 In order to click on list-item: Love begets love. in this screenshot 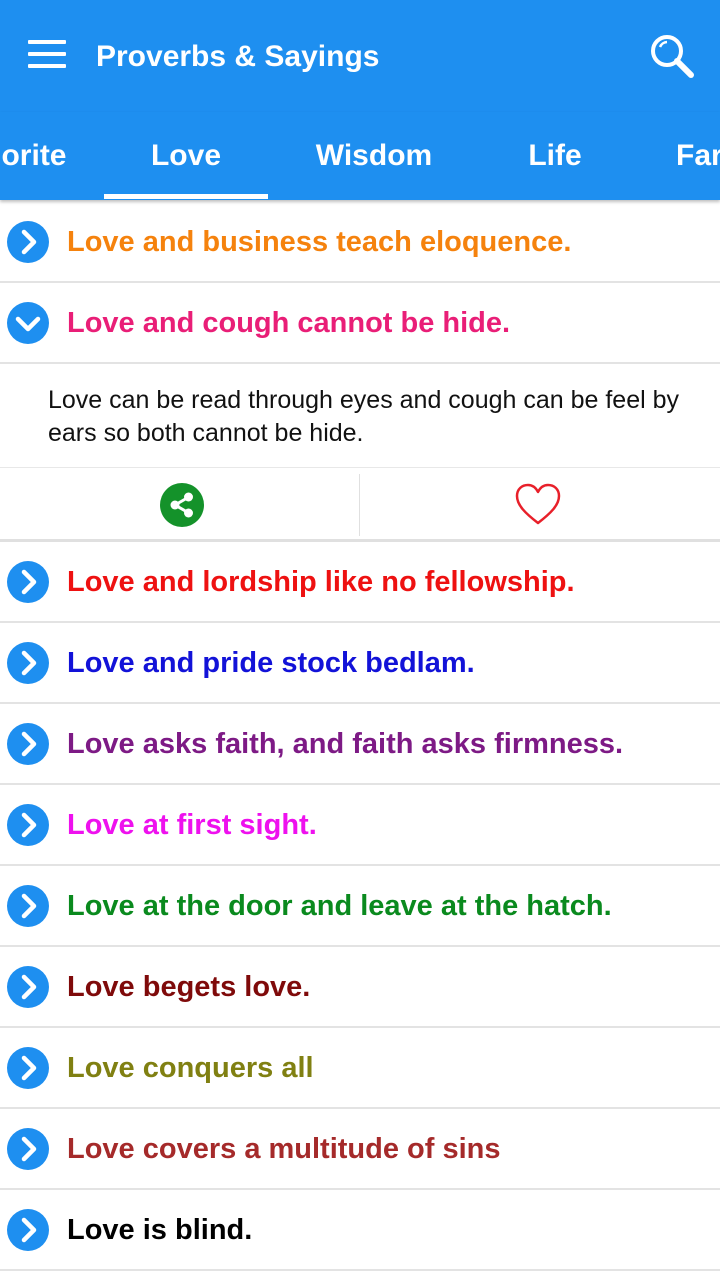, I will do `click(360, 987)`.